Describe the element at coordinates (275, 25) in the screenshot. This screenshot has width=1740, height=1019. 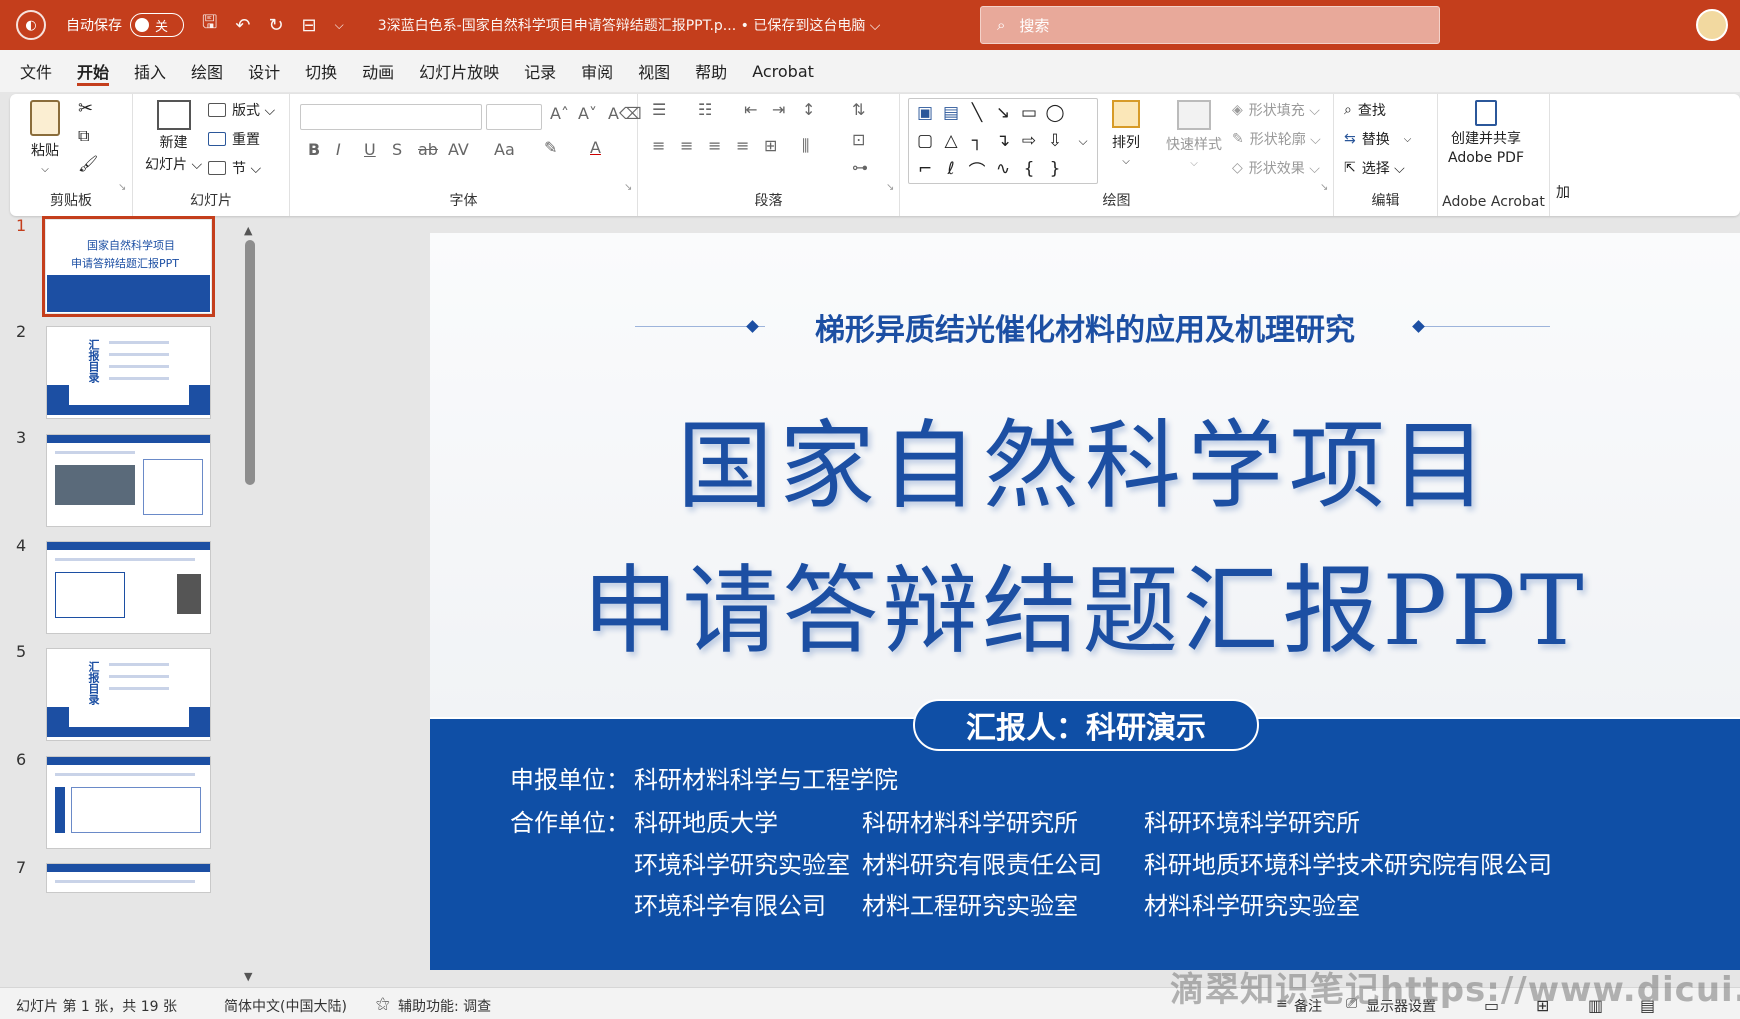
I see `redo-icon: ↻` at that location.